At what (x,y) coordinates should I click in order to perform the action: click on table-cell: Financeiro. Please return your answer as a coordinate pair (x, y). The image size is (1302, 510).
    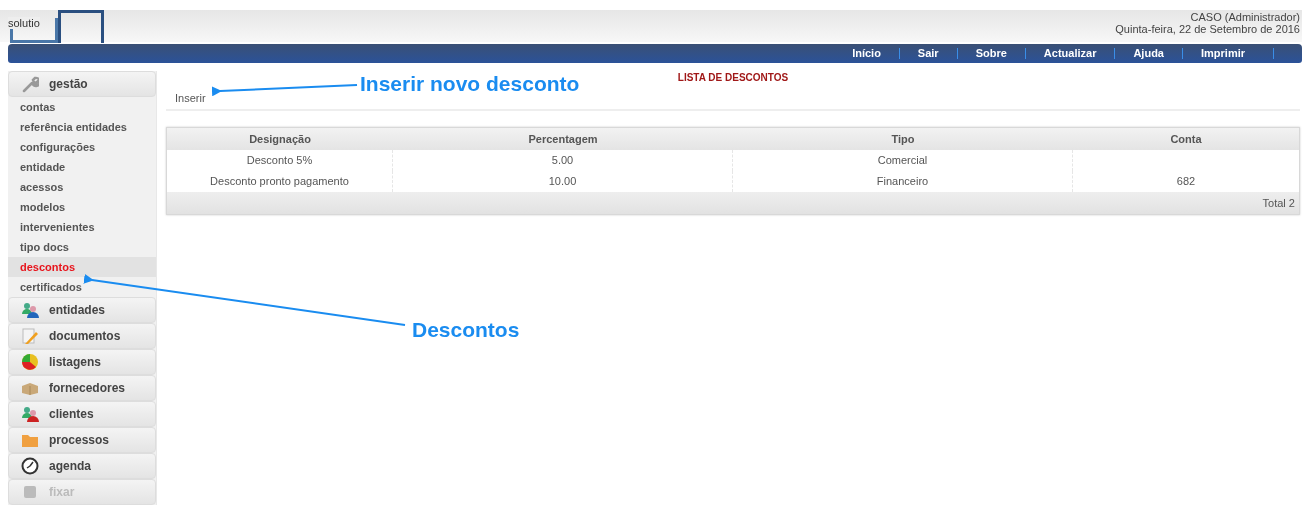
    Looking at the image, I should click on (902, 181).